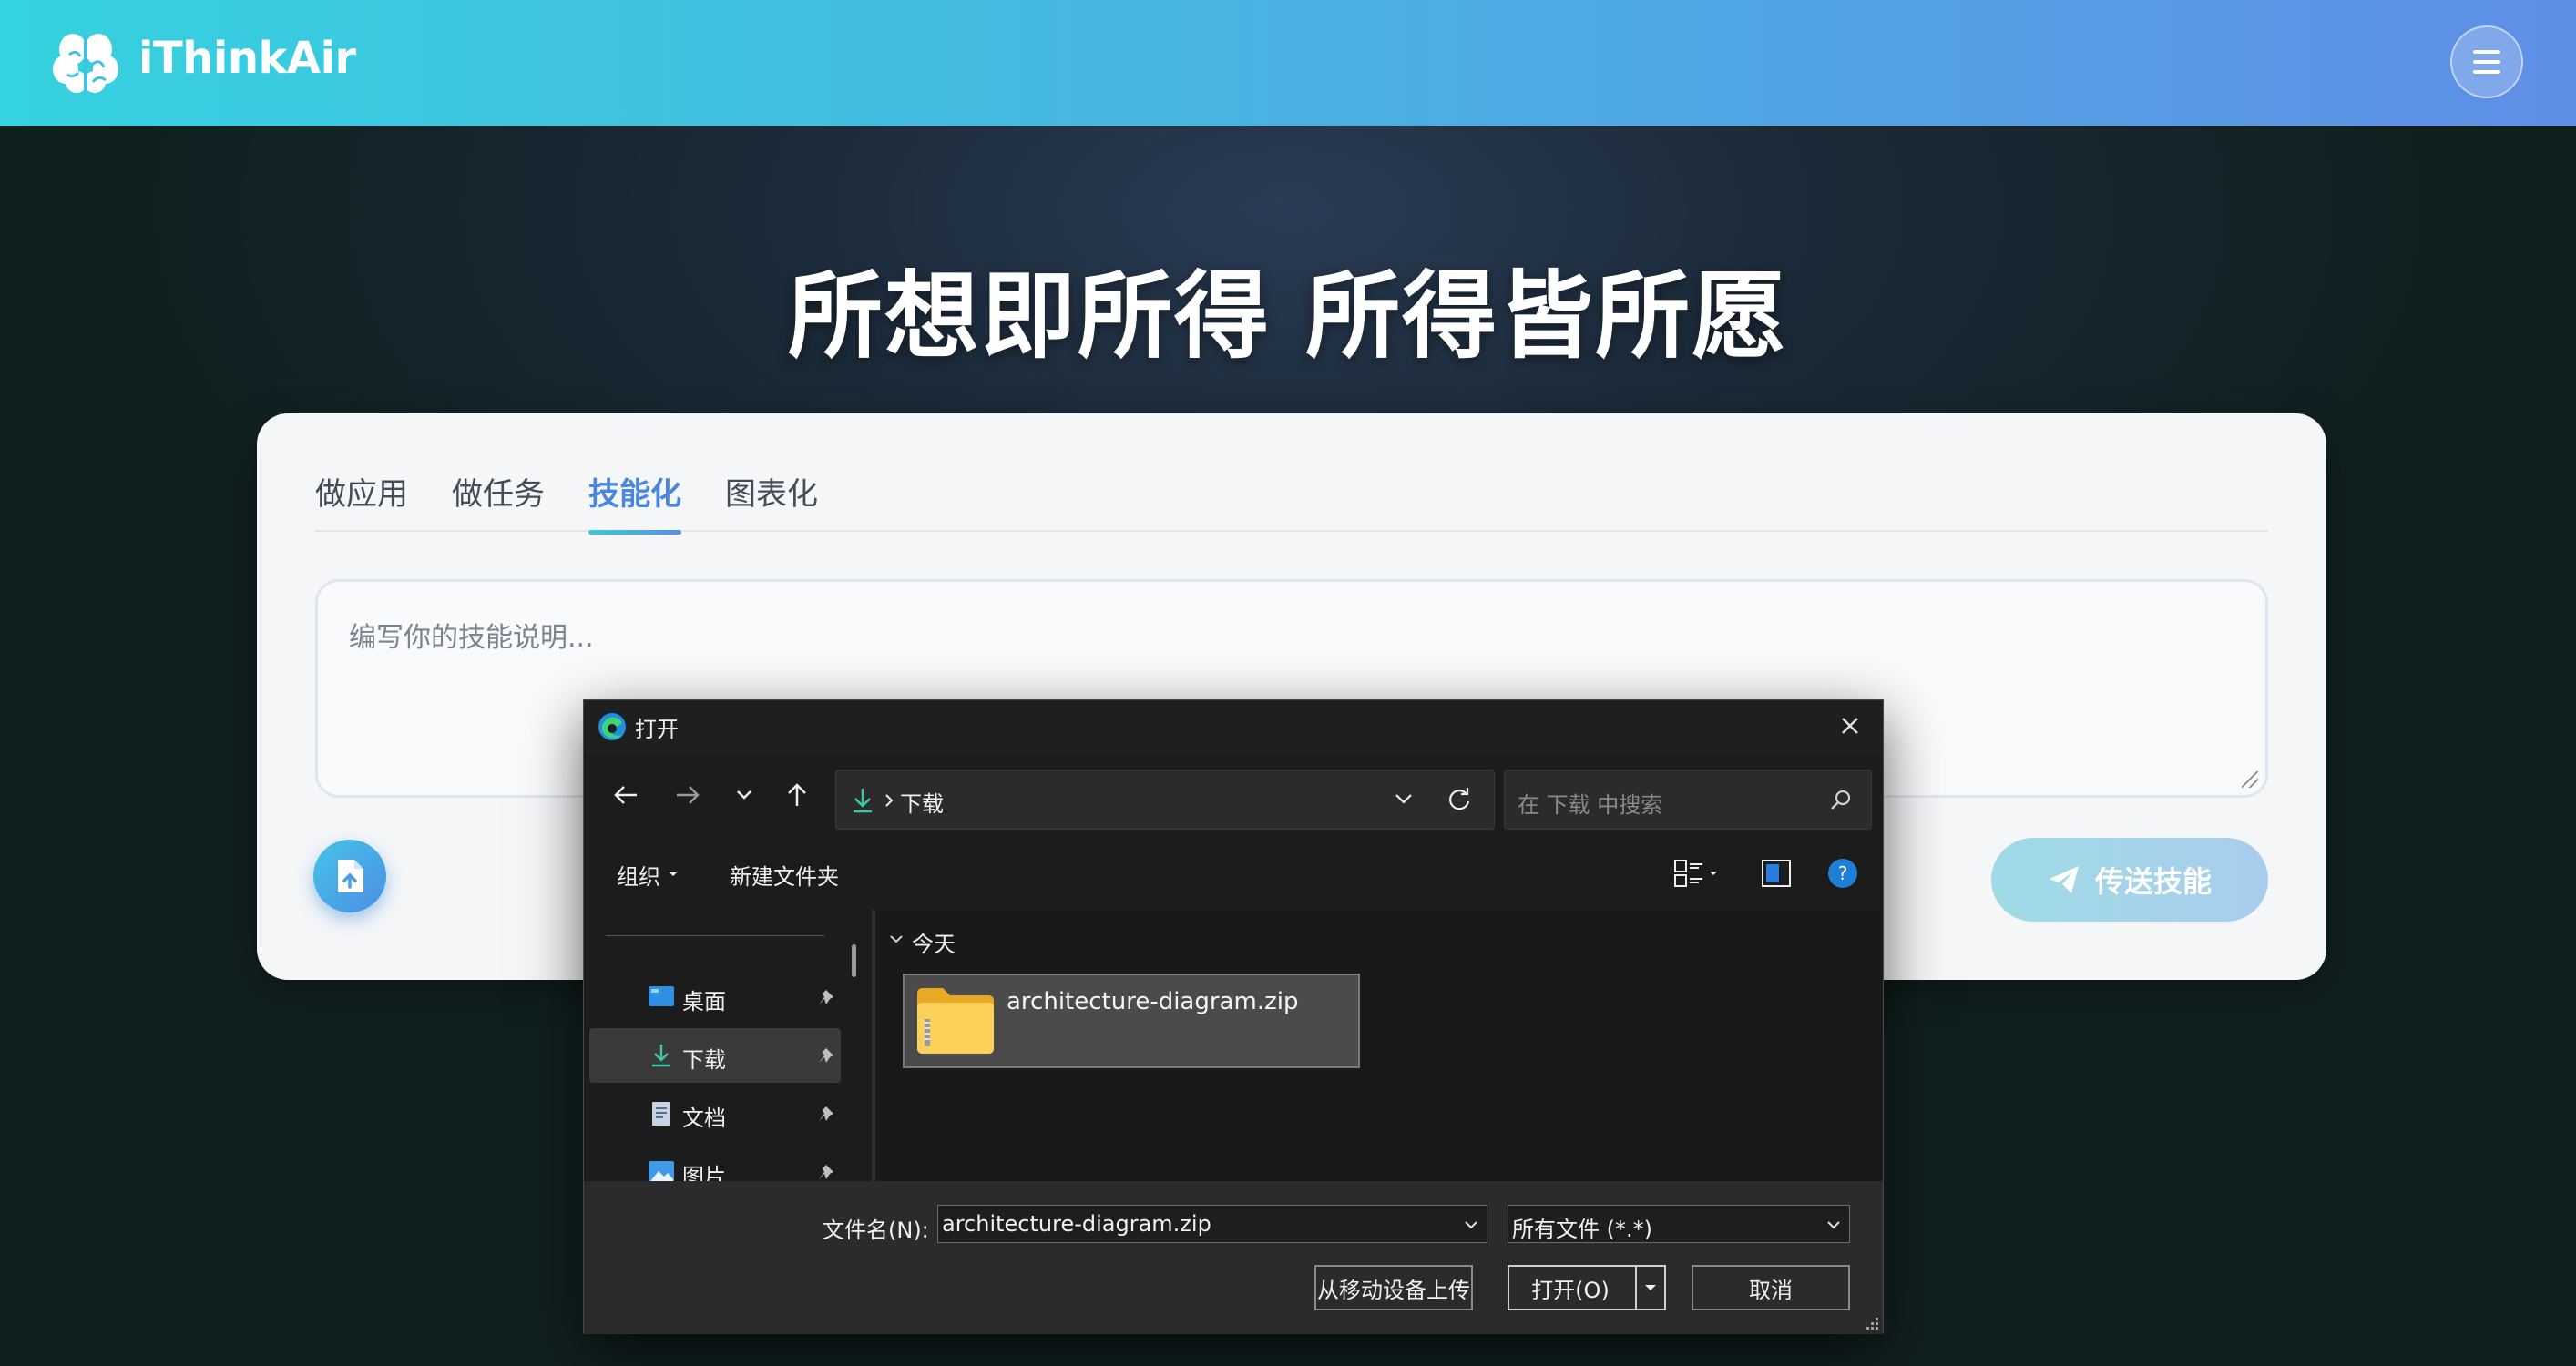  I want to click on tab-skillify: 技能化, so click(634, 504).